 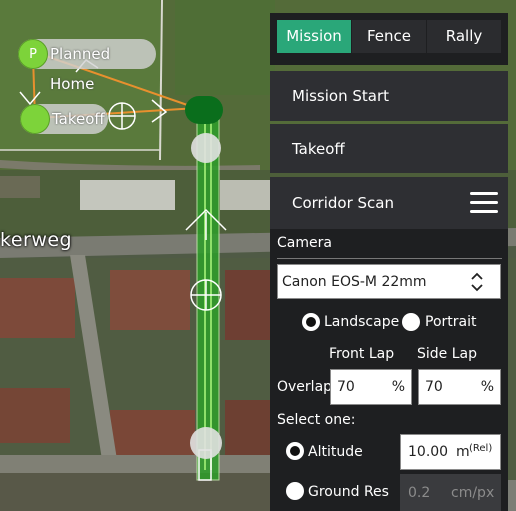 I want to click on ground-res-label: Ground Res, so click(x=348, y=492).